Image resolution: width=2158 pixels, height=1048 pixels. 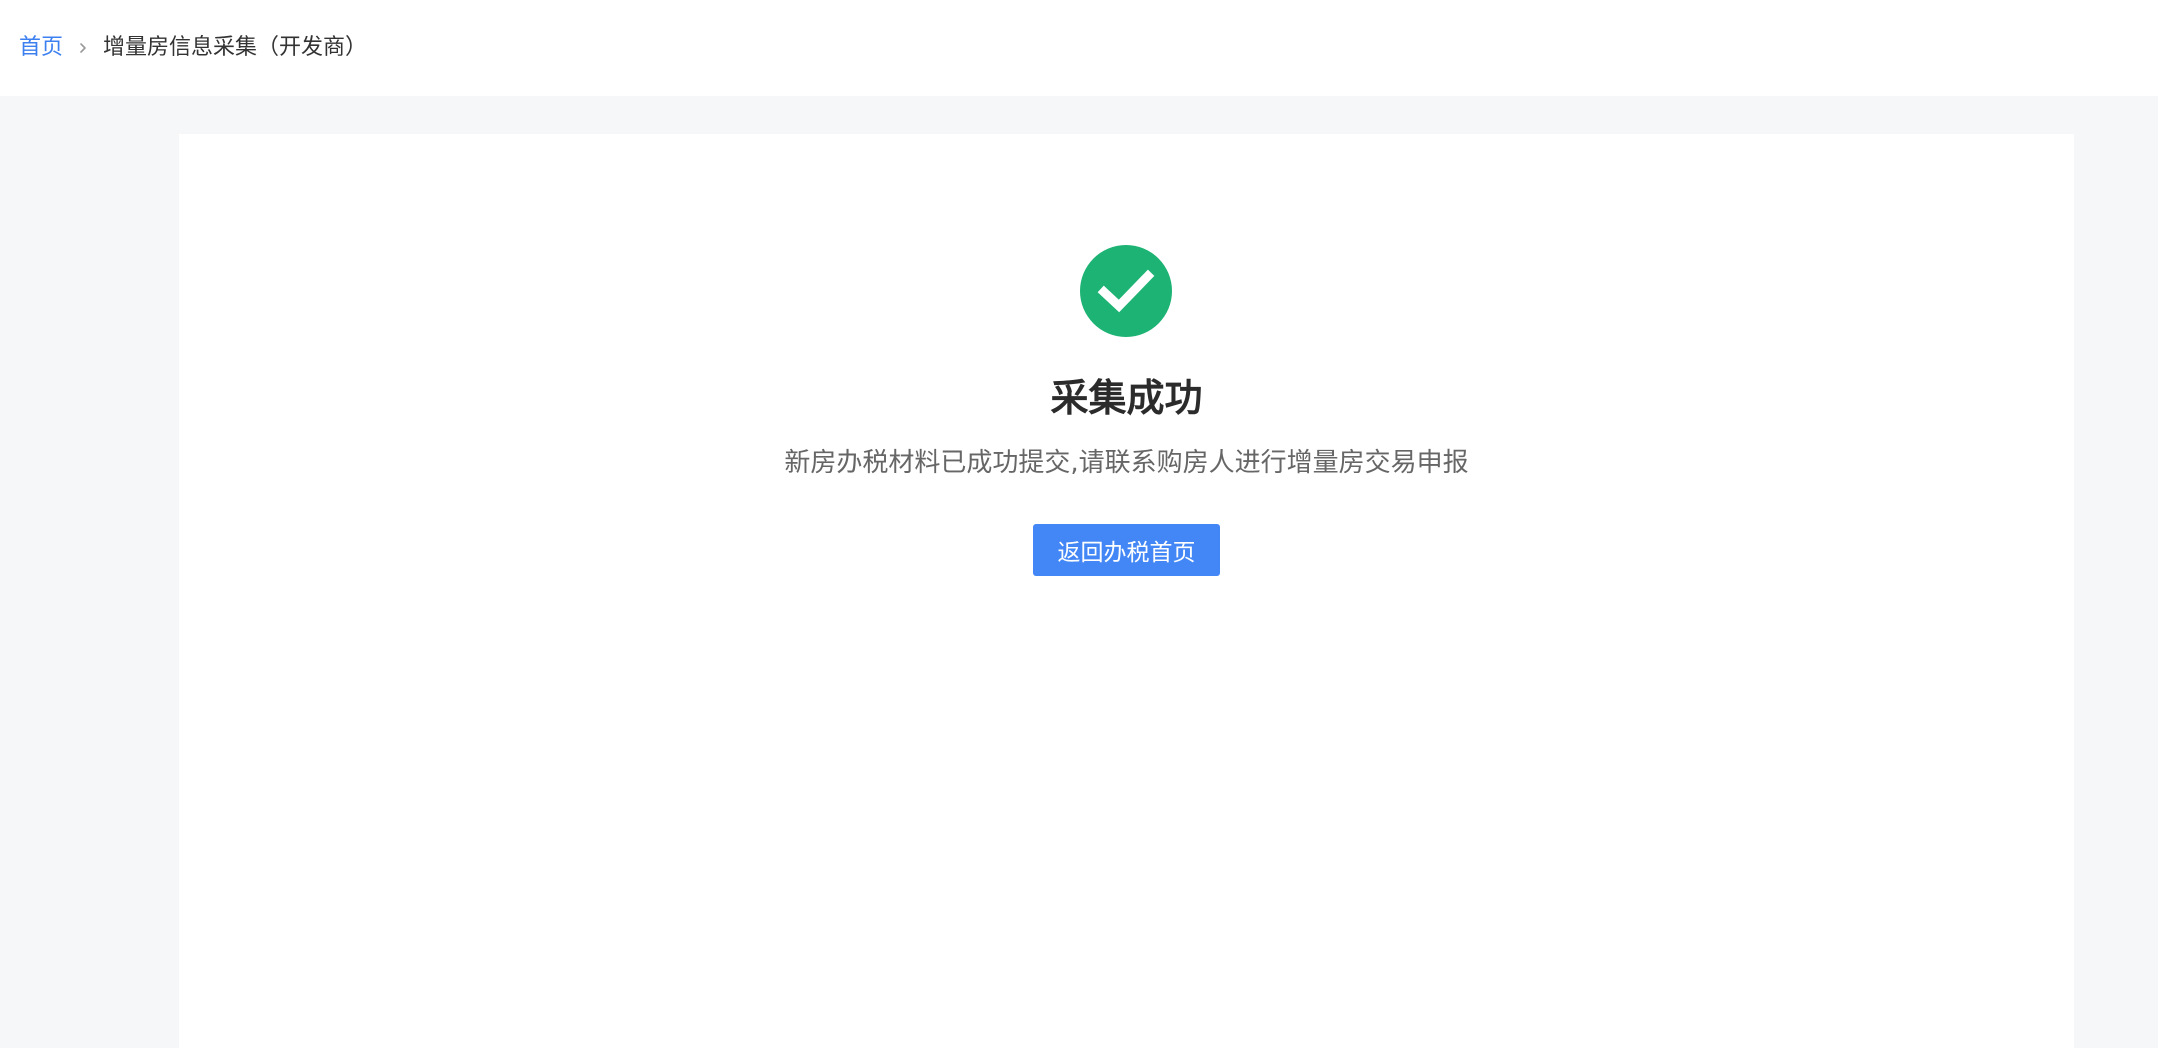 I want to click on breadcrumb-bar: 首页 增量房信息采集（开发商）, so click(x=1079, y=48).